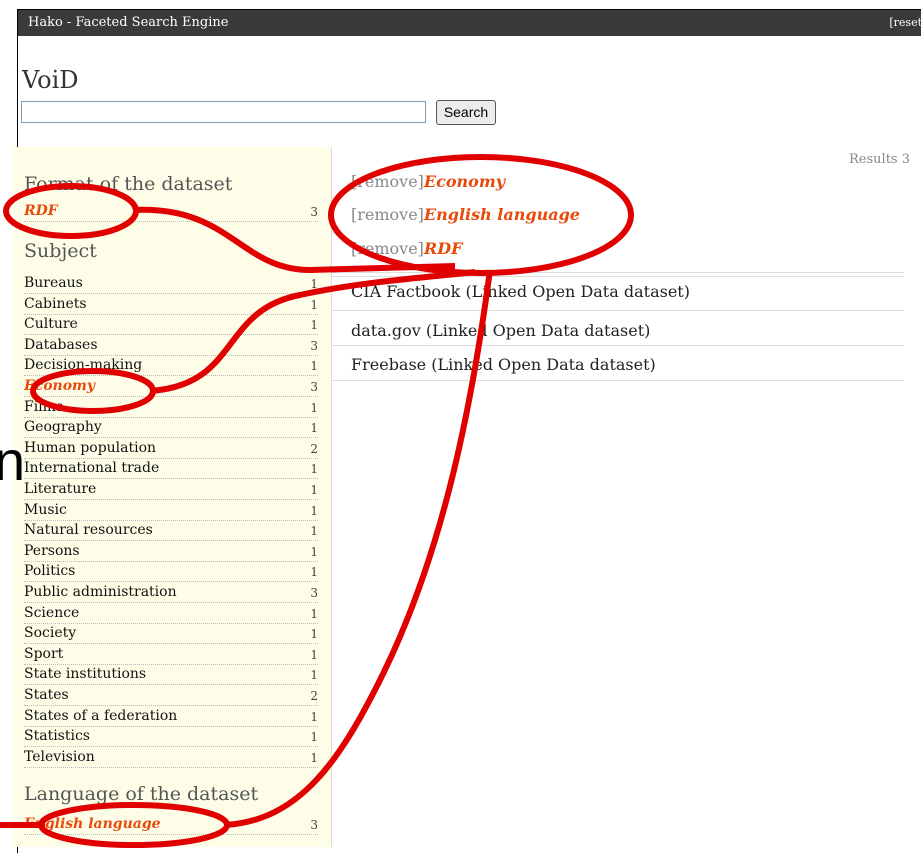 The image size is (921, 853). I want to click on highlight-ellipse-economy, so click(93, 391).